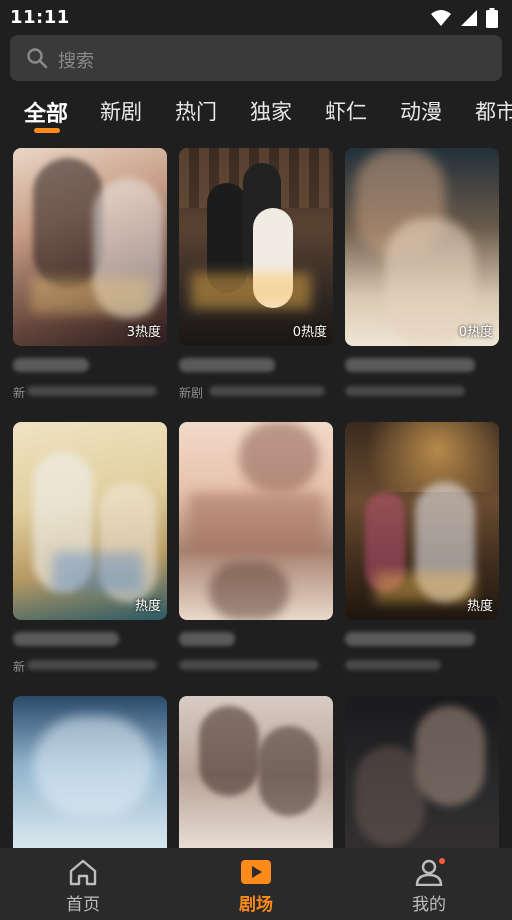 The image size is (512, 920). Describe the element at coordinates (492, 18) in the screenshot. I see `battery-icon` at that location.